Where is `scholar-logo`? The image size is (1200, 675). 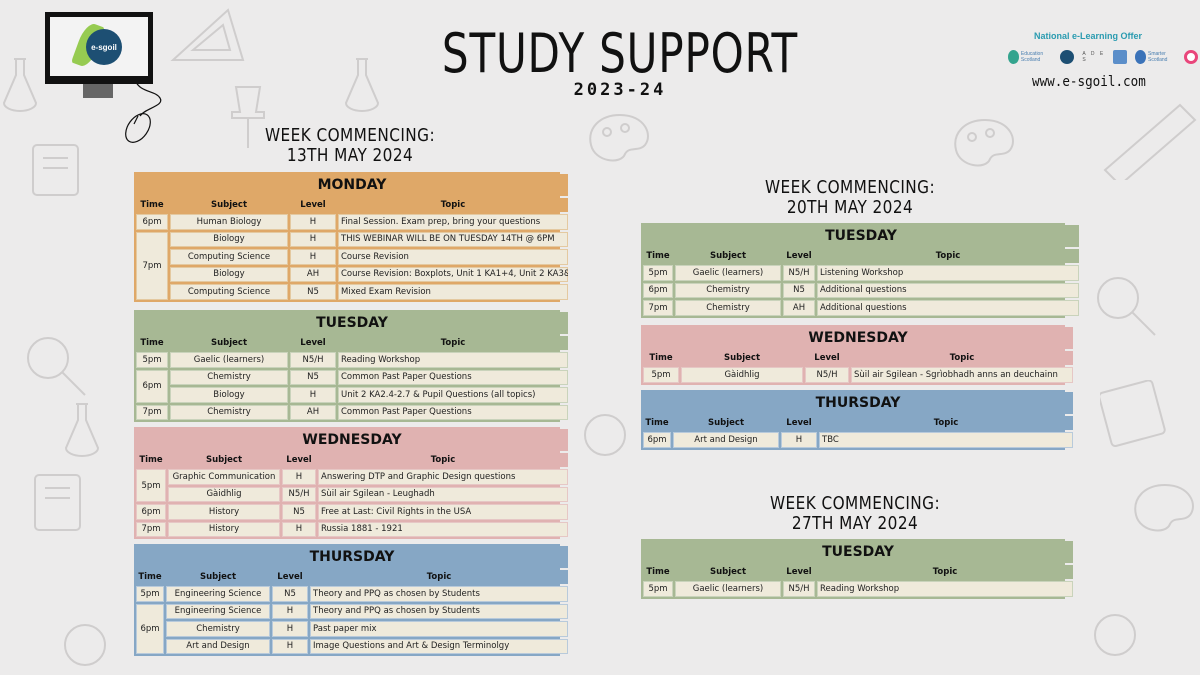 scholar-logo is located at coordinates (1192, 57).